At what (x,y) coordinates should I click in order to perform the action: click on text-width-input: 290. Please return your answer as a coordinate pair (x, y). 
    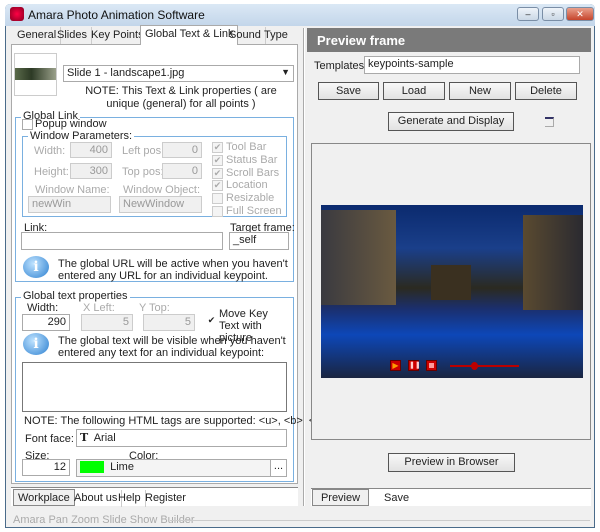
    Looking at the image, I should click on (46, 322).